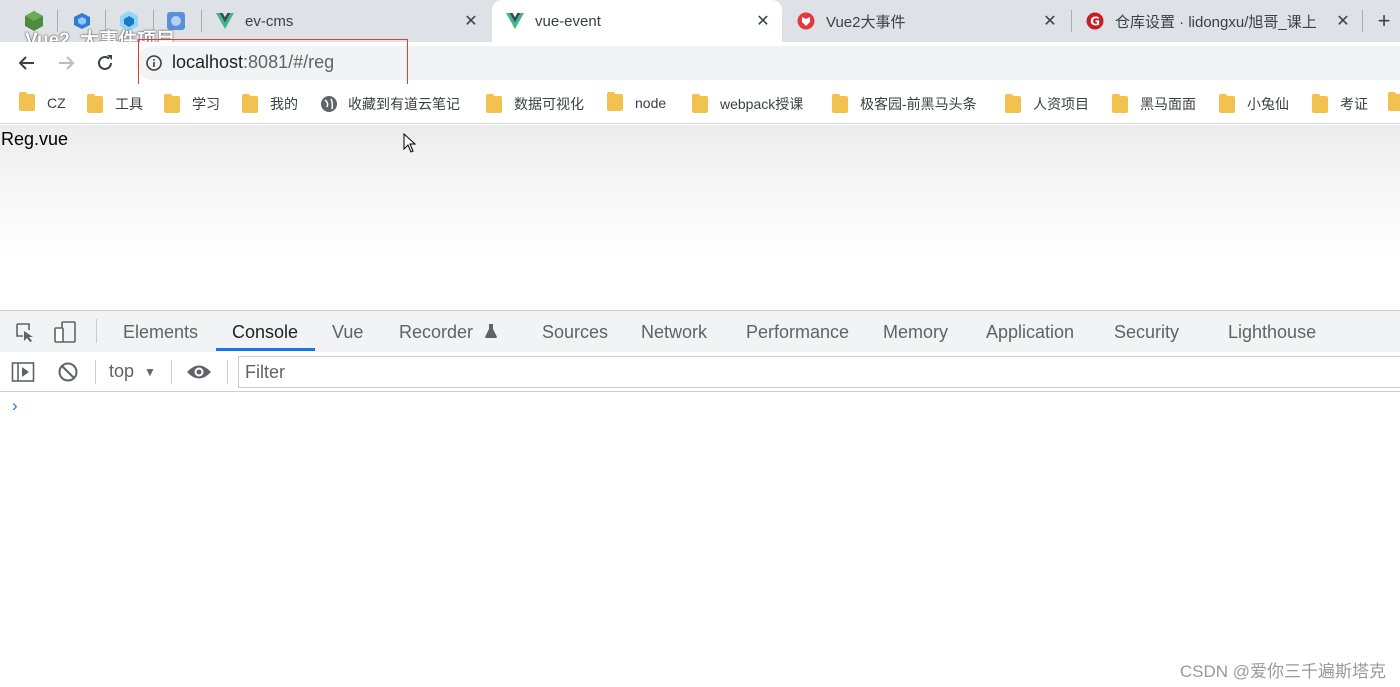 This screenshot has width=1400, height=687. Describe the element at coordinates (346, 21) in the screenshot. I see `tab-ev-cms: ev-cms ✕` at that location.